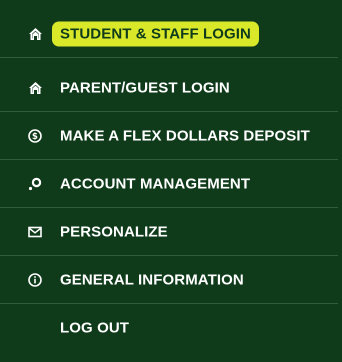 Image resolution: width=342 pixels, height=362 pixels. Describe the element at coordinates (152, 279) in the screenshot. I see `menu-item-label: GENERAL INFORMATION` at that location.